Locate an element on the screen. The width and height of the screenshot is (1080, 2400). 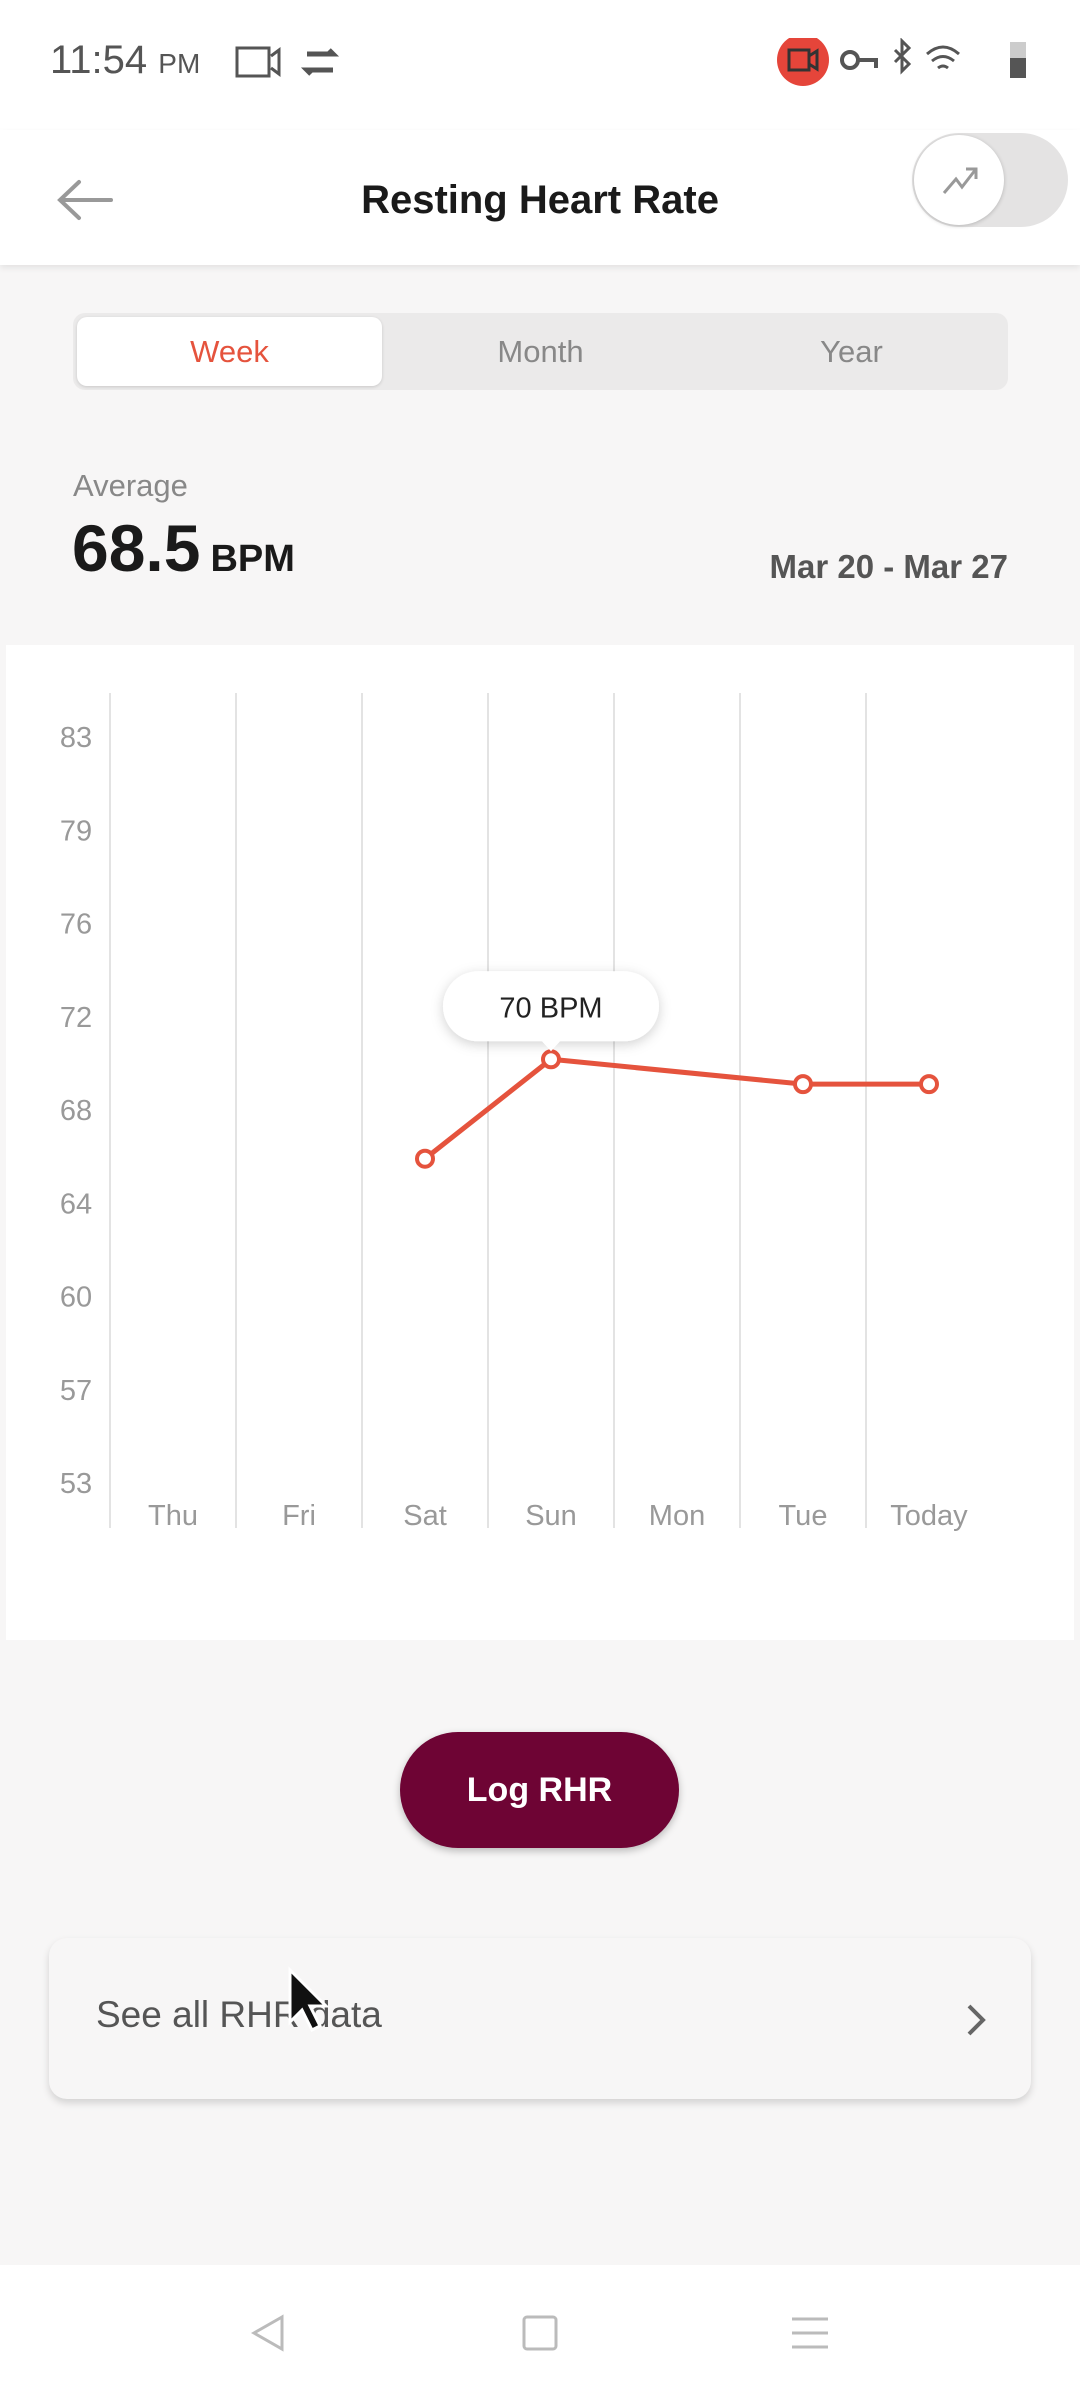
x-tick-label: Mon is located at coordinates (677, 1516).